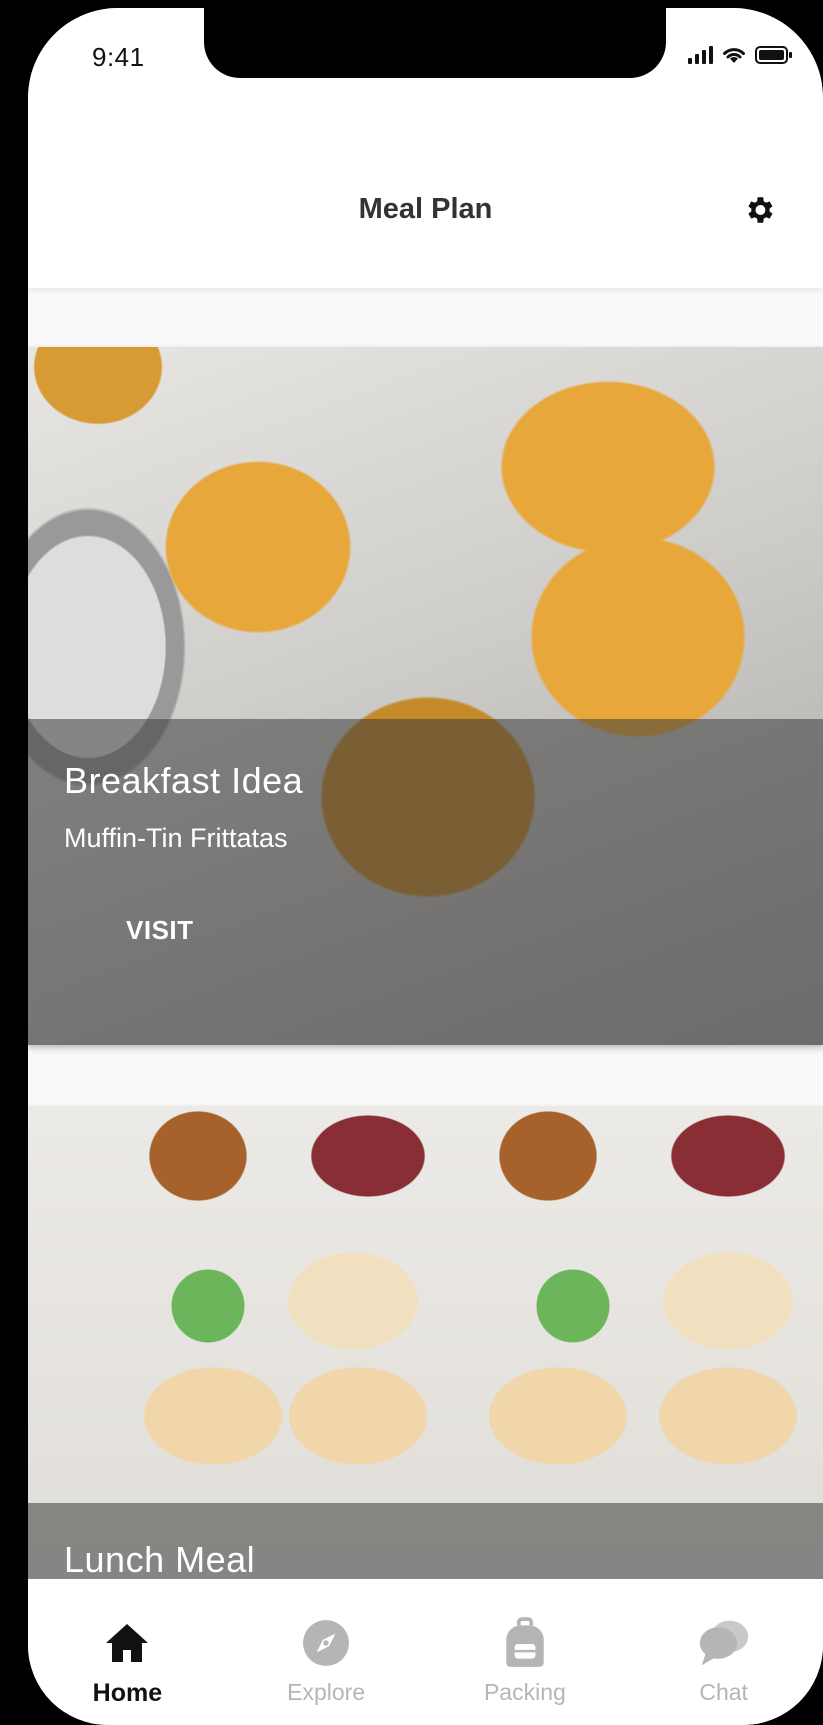  Describe the element at coordinates (160, 930) in the screenshot. I see `visit-button: VISIT` at that location.